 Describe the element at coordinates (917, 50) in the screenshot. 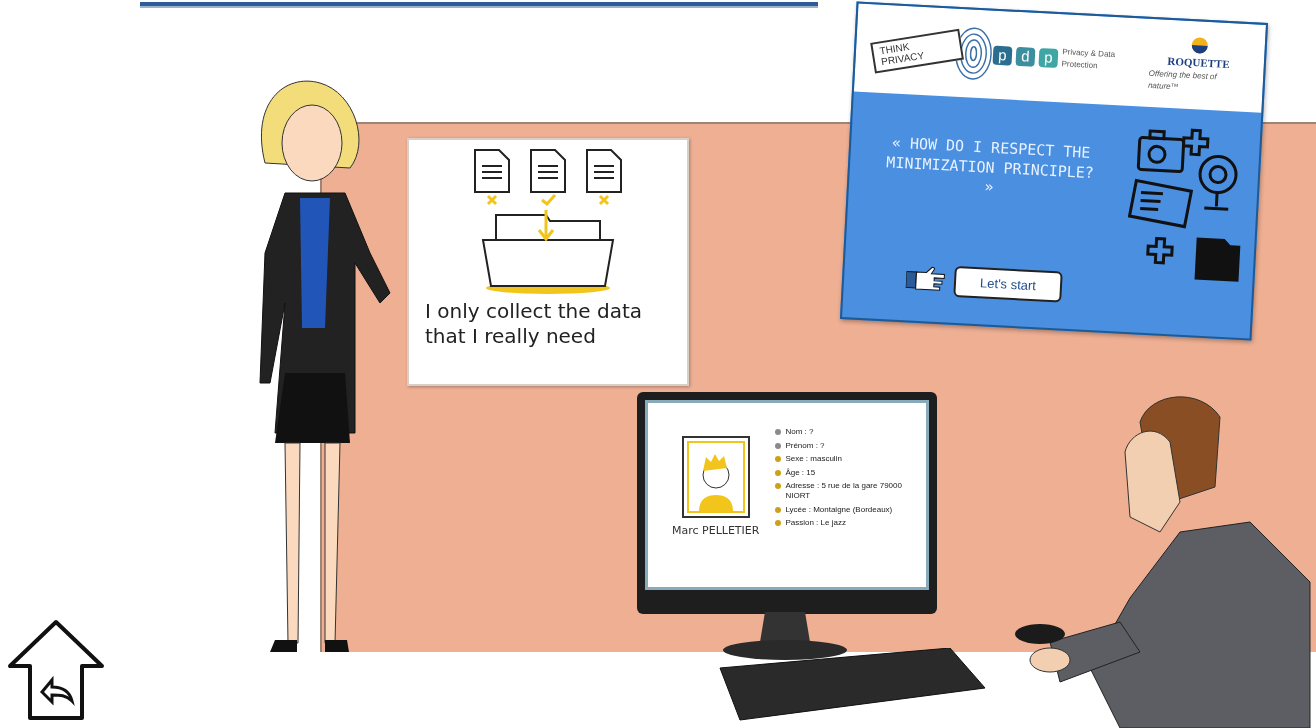

I see `think-privacy-label: THINK PRIVACY` at that location.